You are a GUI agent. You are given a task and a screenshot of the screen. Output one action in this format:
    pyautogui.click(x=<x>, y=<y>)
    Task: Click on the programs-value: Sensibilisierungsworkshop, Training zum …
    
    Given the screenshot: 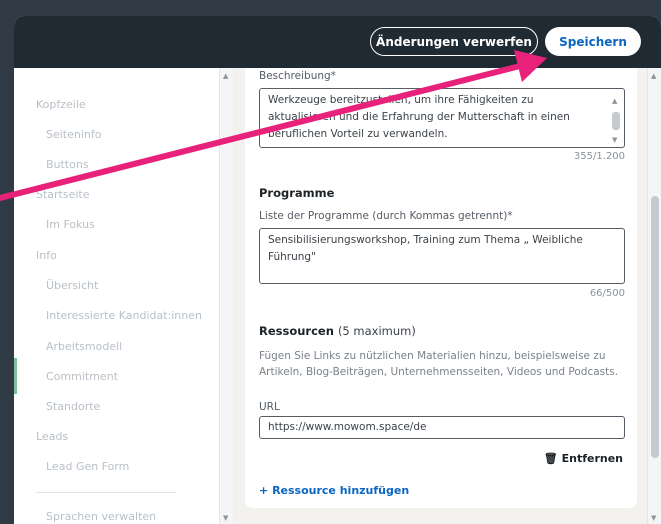 What is the action you would take?
    pyautogui.click(x=425, y=248)
    